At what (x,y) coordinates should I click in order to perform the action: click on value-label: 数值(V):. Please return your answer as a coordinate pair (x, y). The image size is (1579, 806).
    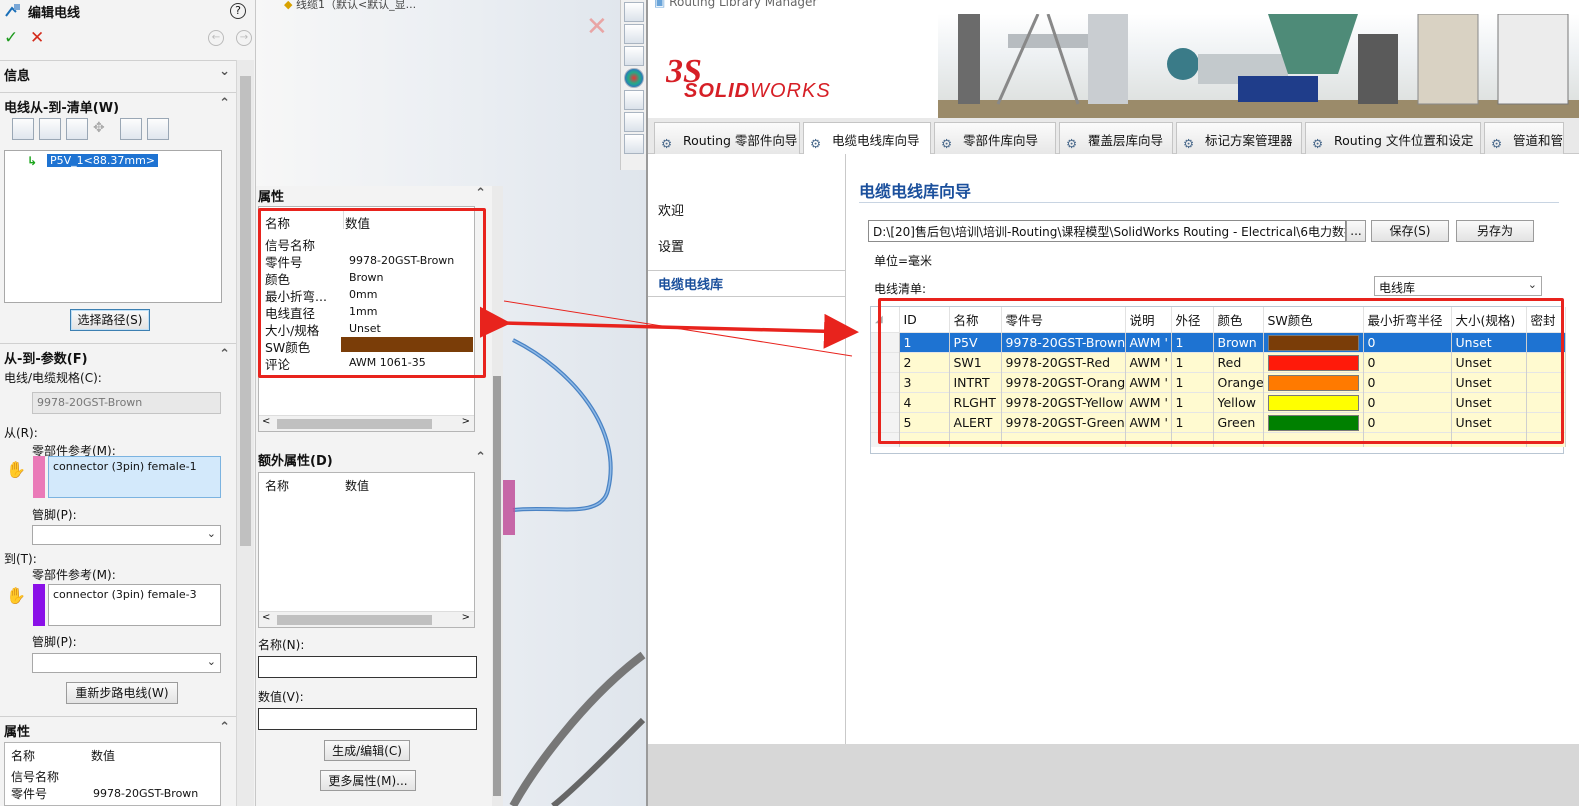
    Looking at the image, I should click on (281, 697).